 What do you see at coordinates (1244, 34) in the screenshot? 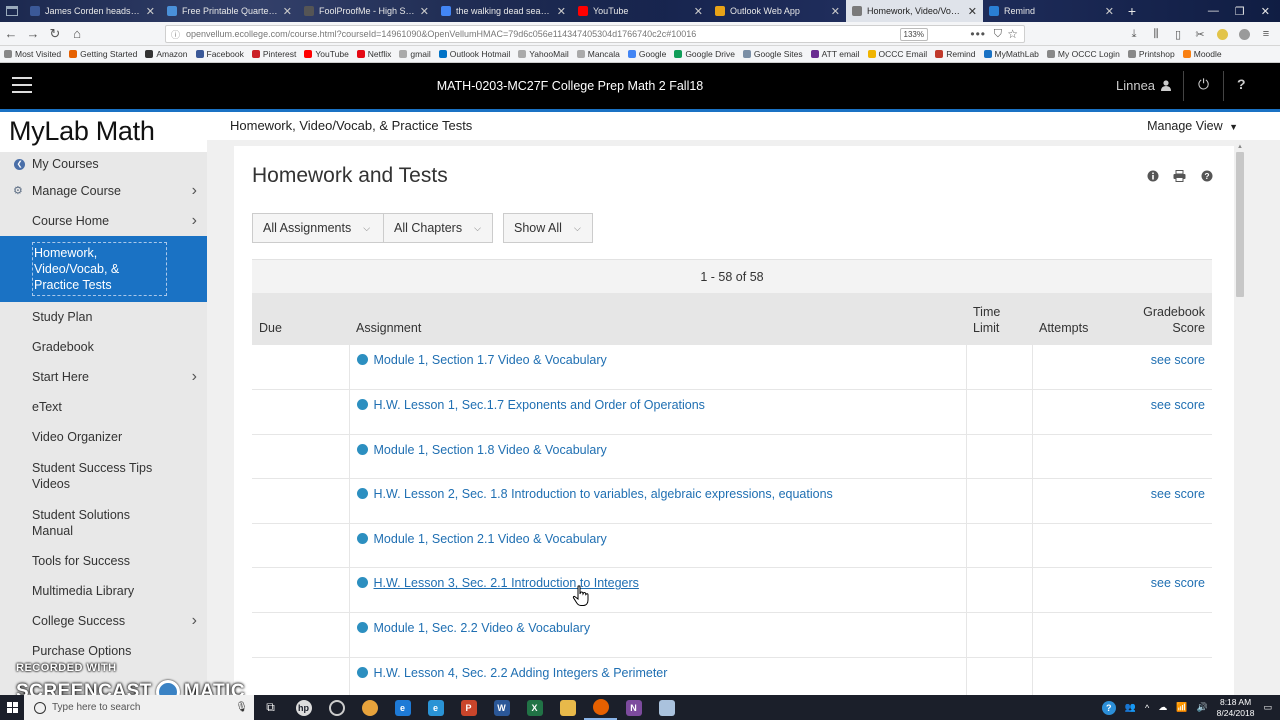
I see `extension-gray-icon` at bounding box center [1244, 34].